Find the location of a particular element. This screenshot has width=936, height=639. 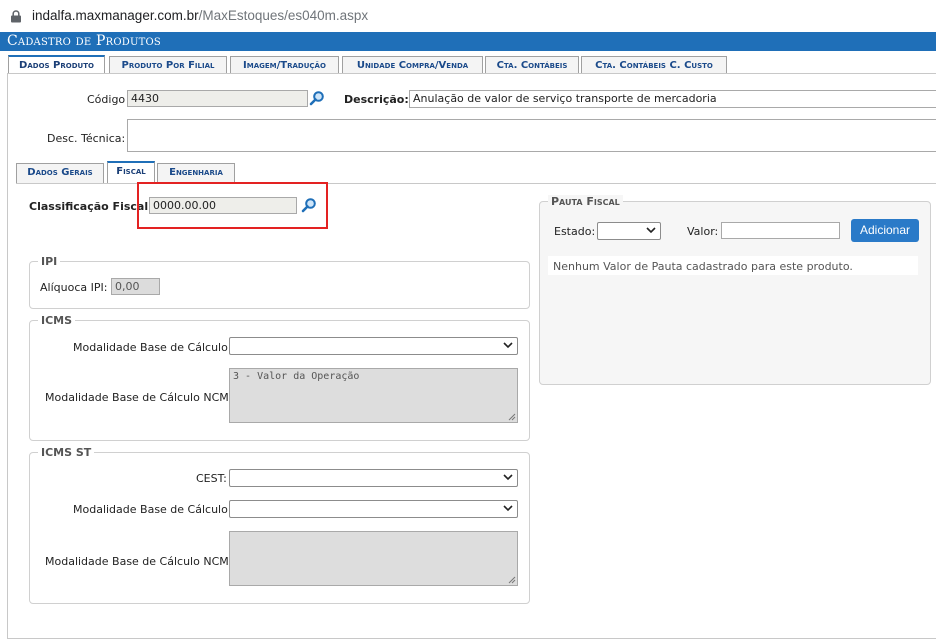

classificacao-fiscal-label: Classificação Fiscal: is located at coordinates (91, 206).